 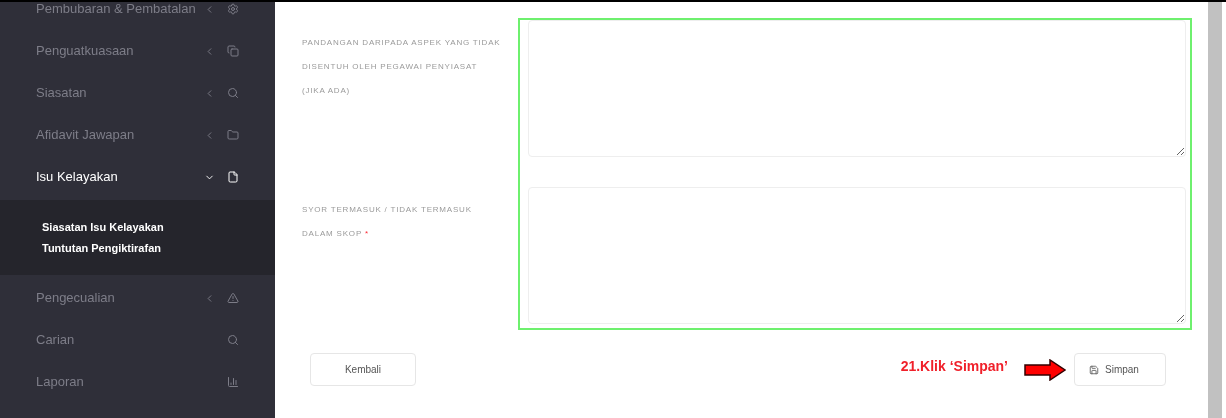 I want to click on gear-icon, so click(x=233, y=9).